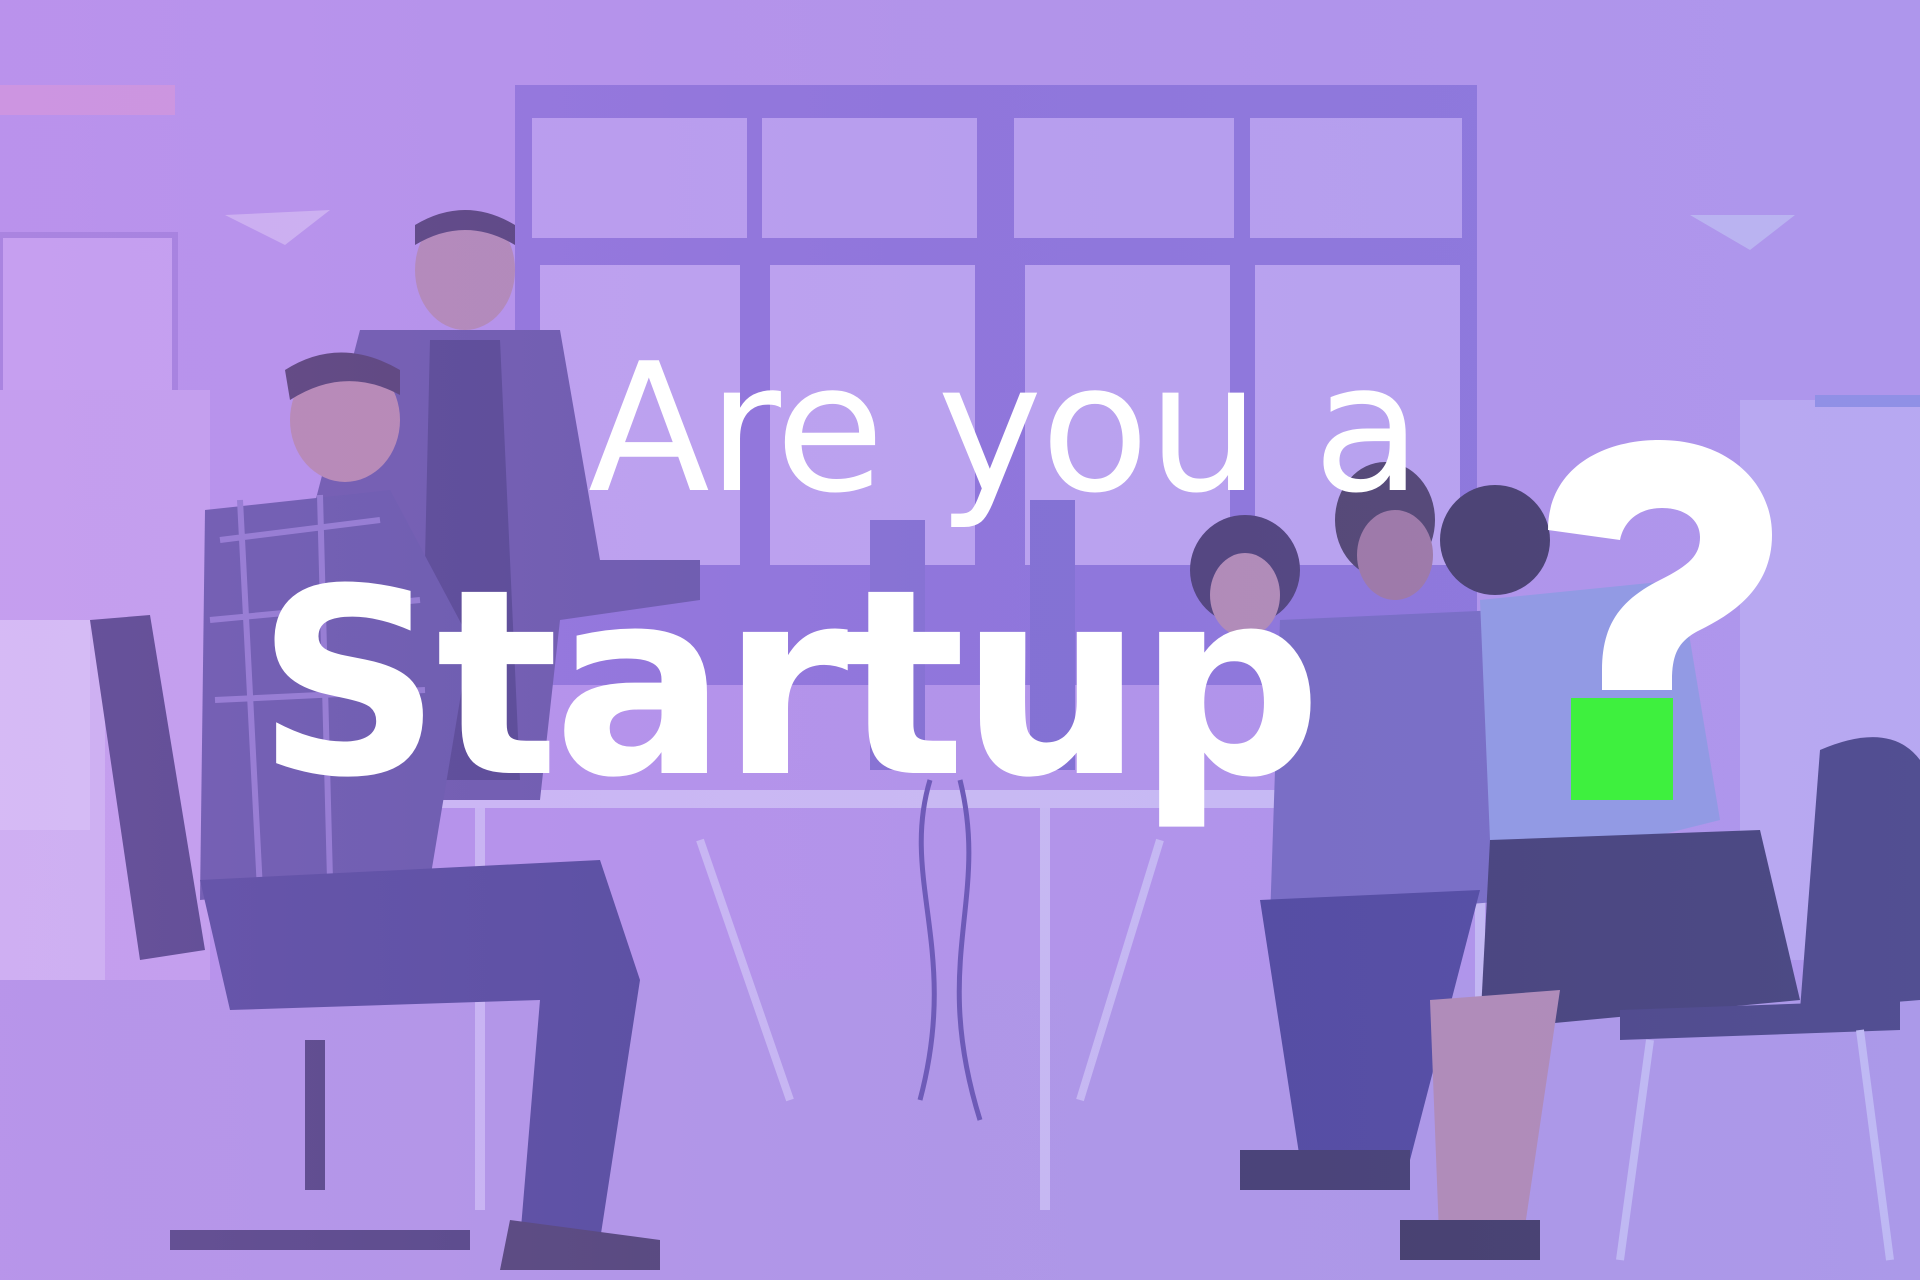  Describe the element at coordinates (87, 100) in the screenshot. I see `wall-banner` at that location.